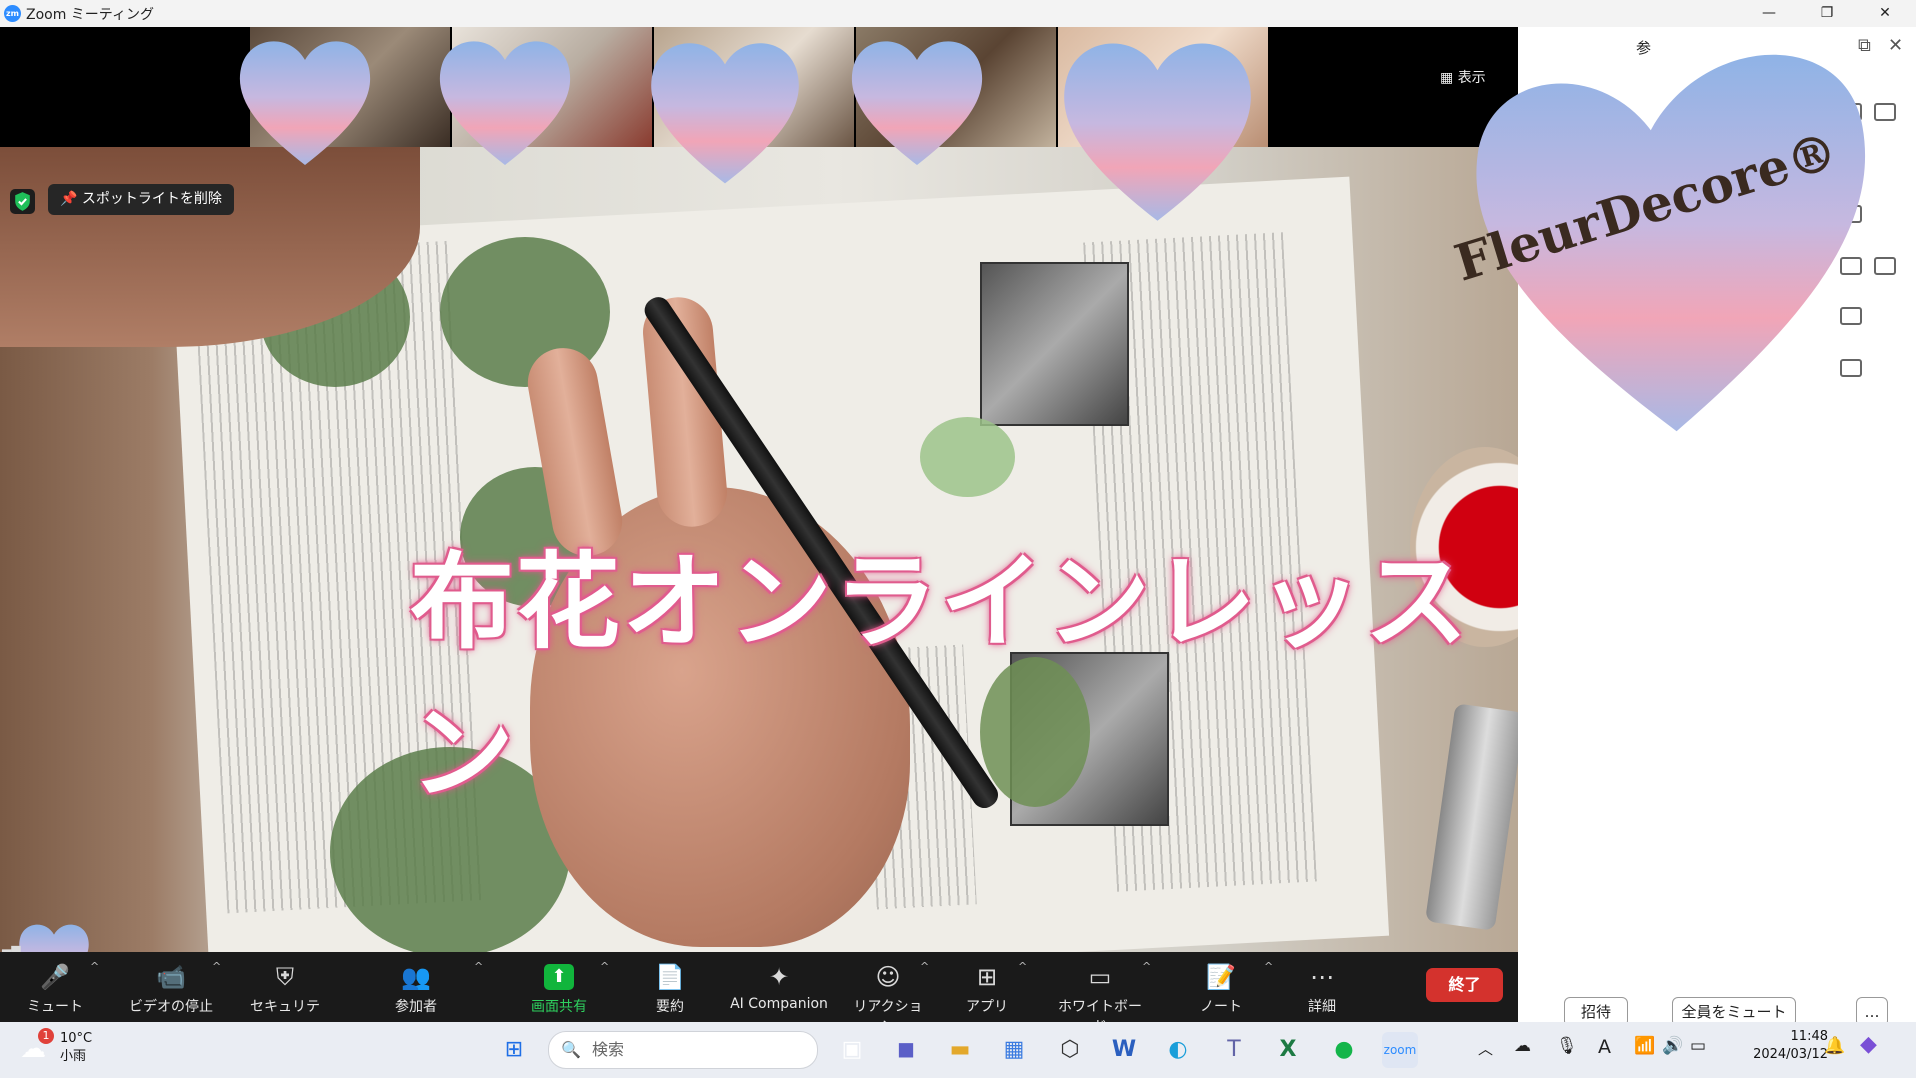  Describe the element at coordinates (1567, 1046) in the screenshot. I see `microphone-icon: 🎙` at that location.